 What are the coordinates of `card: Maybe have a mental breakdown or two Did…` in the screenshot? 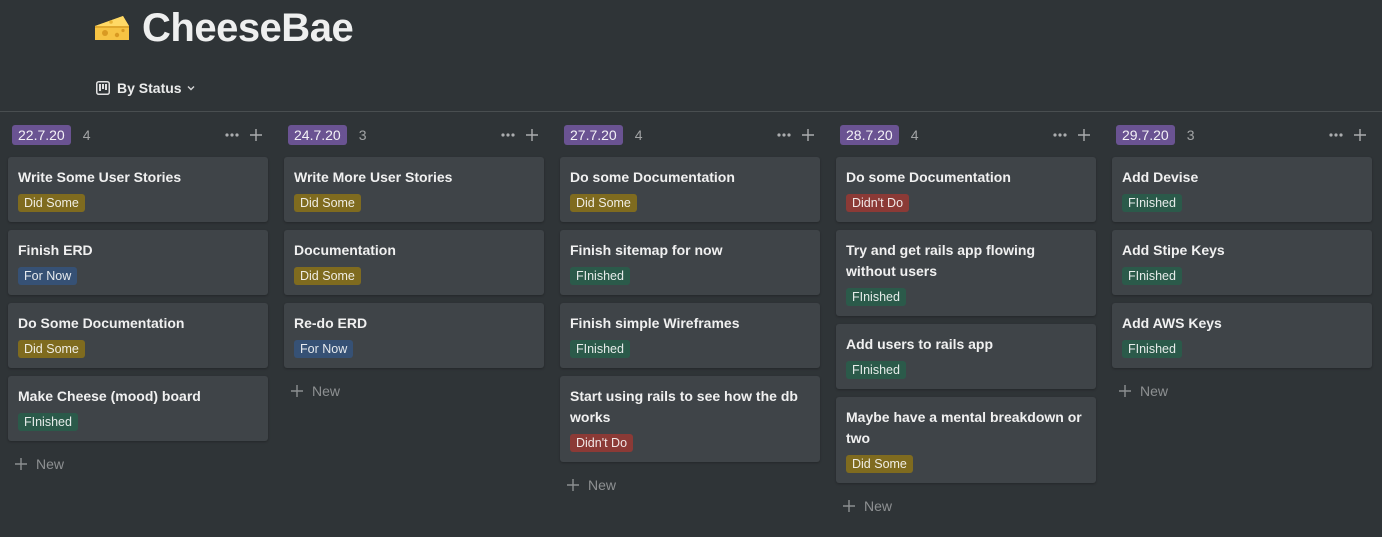 It's located at (966, 440).